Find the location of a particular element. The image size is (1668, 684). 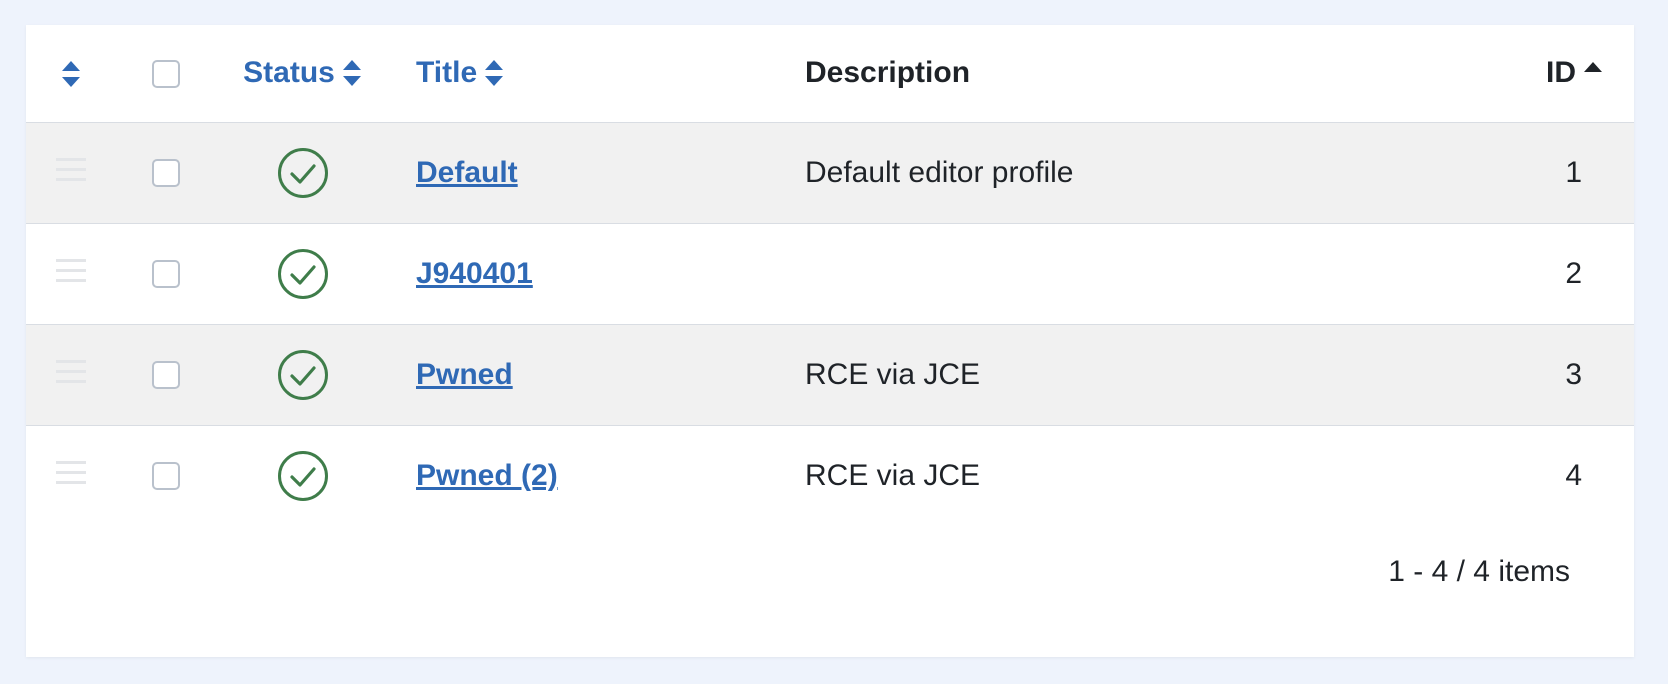

row-title-link: Default is located at coordinates (467, 172).